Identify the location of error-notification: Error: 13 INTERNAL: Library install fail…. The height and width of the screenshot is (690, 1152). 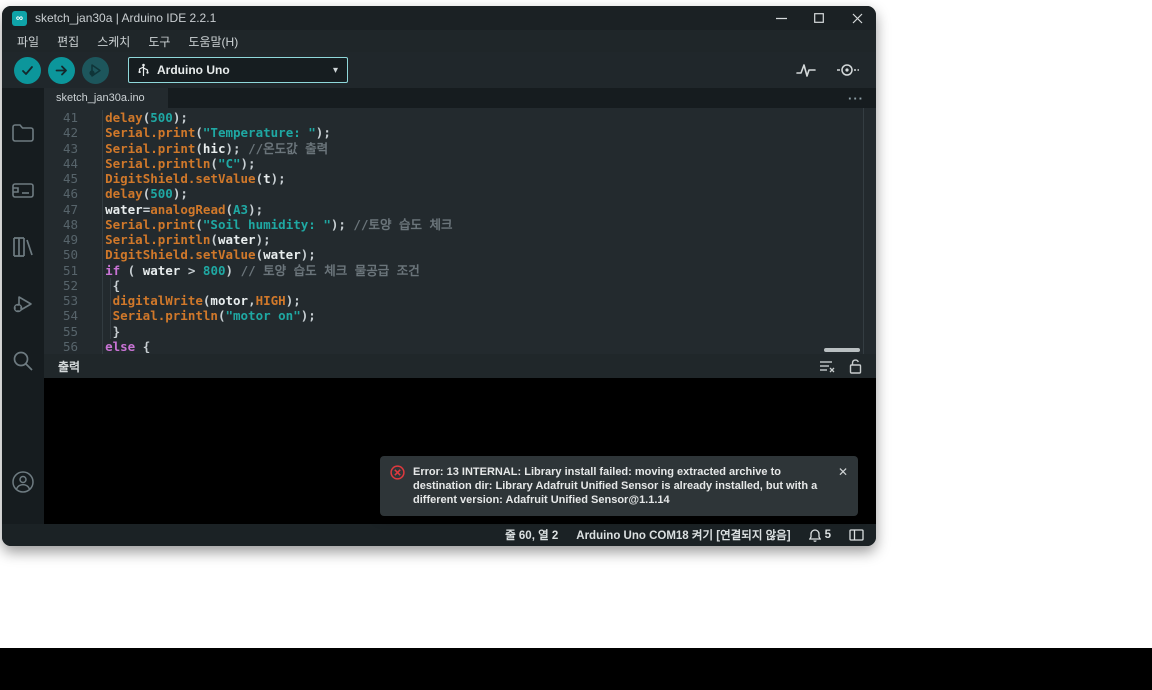
(619, 486).